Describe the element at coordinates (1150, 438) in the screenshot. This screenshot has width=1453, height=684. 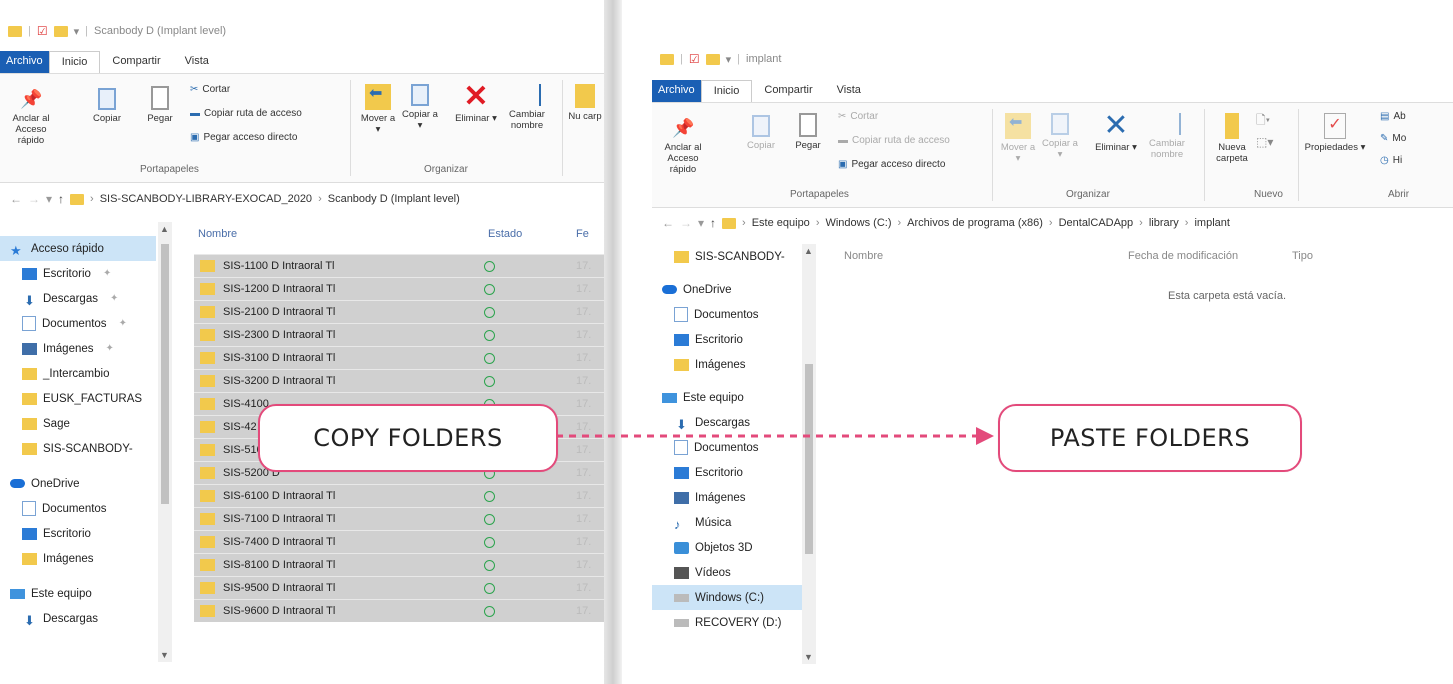
I see `paste-folders-callout: PASTE FOLDERS` at that location.